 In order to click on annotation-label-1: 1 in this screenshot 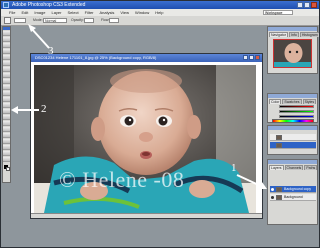, I will do `click(234, 168)`.